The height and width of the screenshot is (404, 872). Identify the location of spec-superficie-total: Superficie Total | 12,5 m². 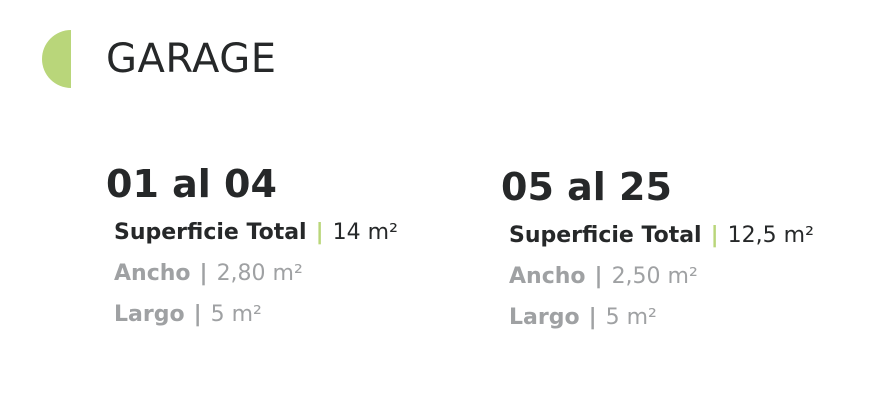
(661, 235).